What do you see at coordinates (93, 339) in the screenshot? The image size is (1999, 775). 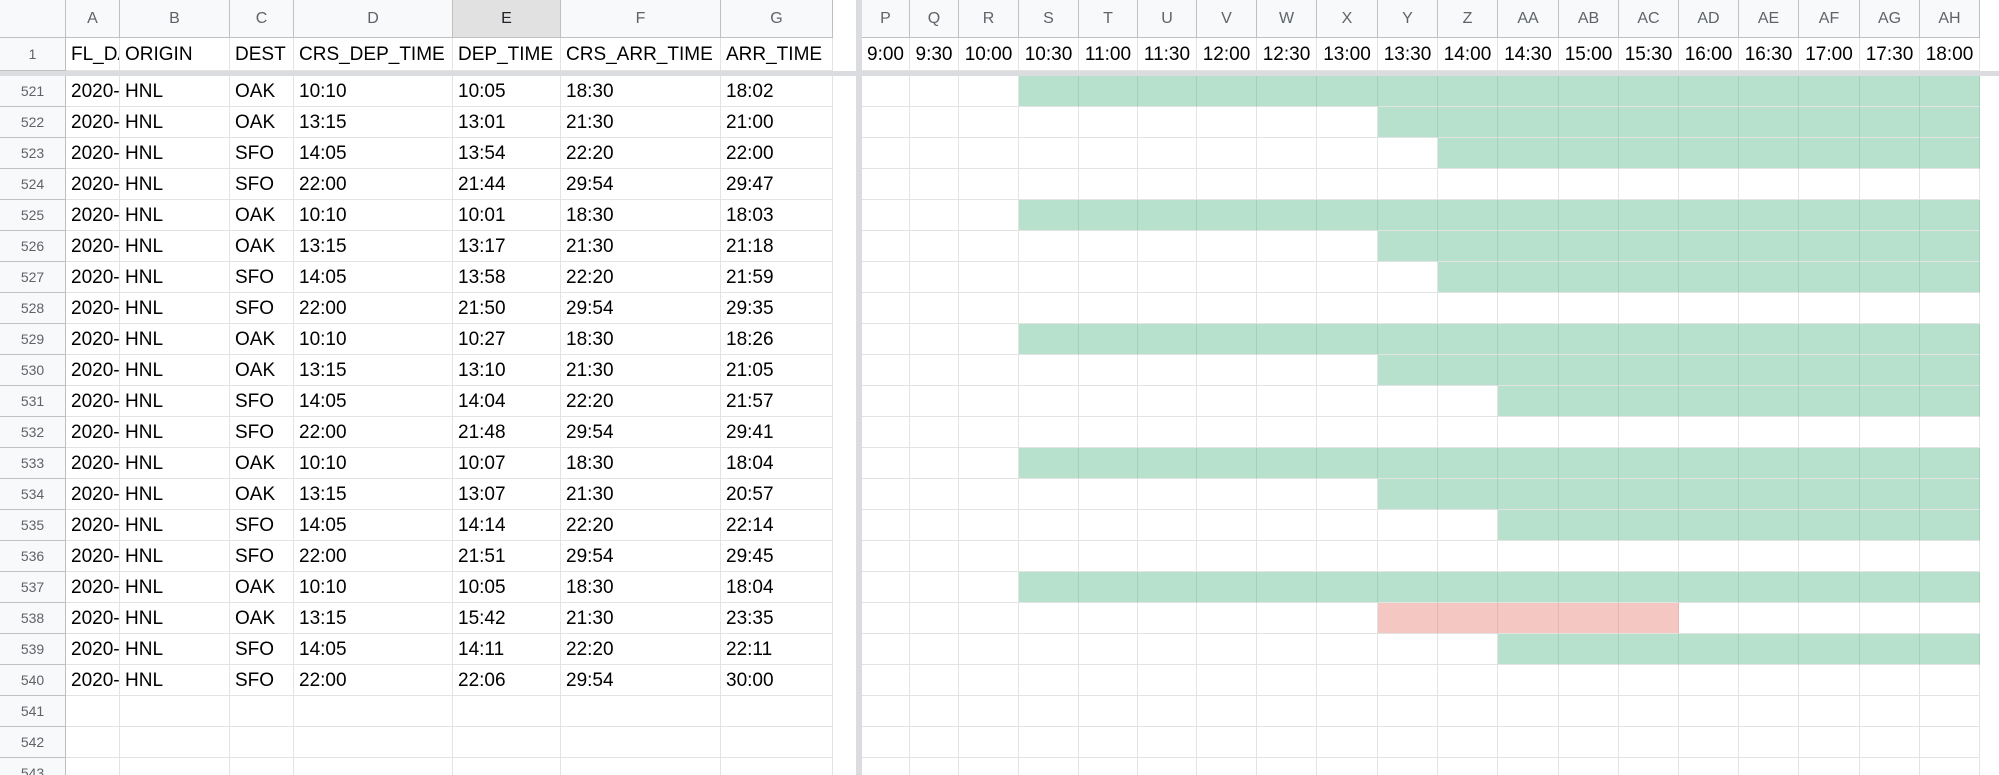 I see `data-cell: 2020-04-28` at bounding box center [93, 339].